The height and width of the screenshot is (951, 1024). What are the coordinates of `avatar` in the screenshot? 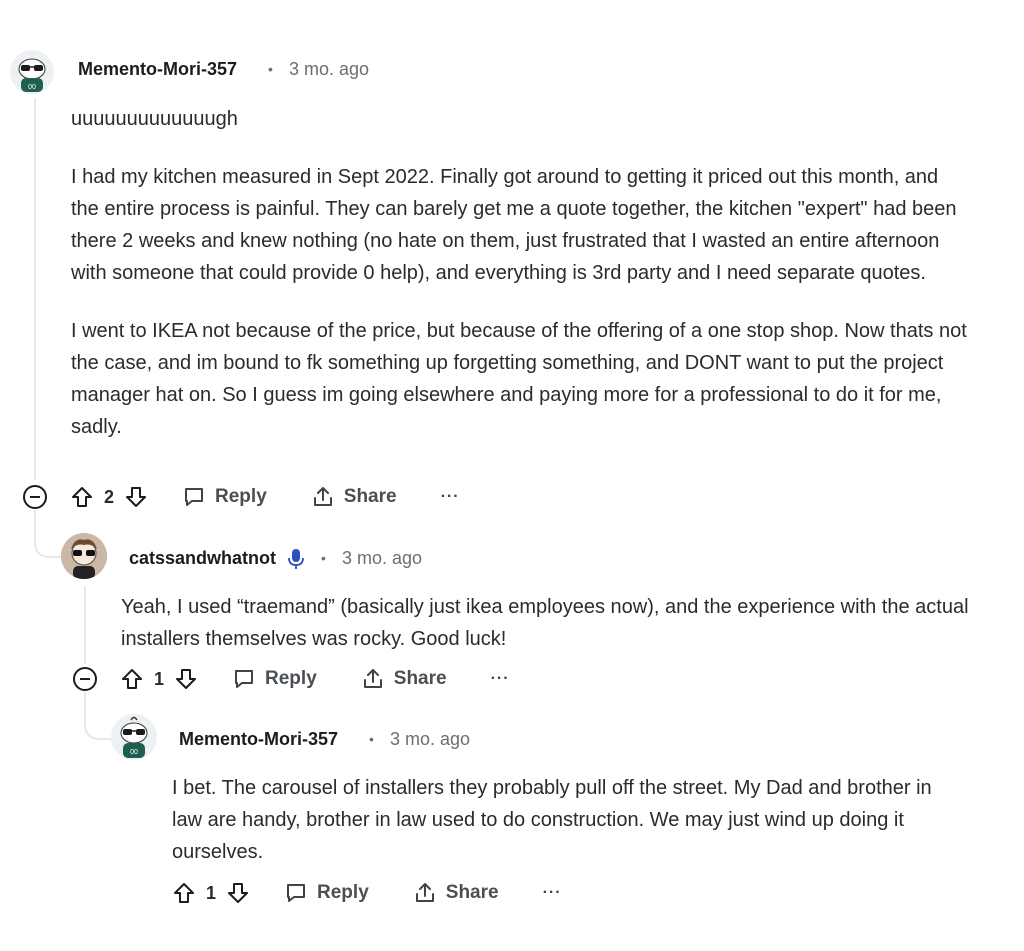 It's located at (84, 556).